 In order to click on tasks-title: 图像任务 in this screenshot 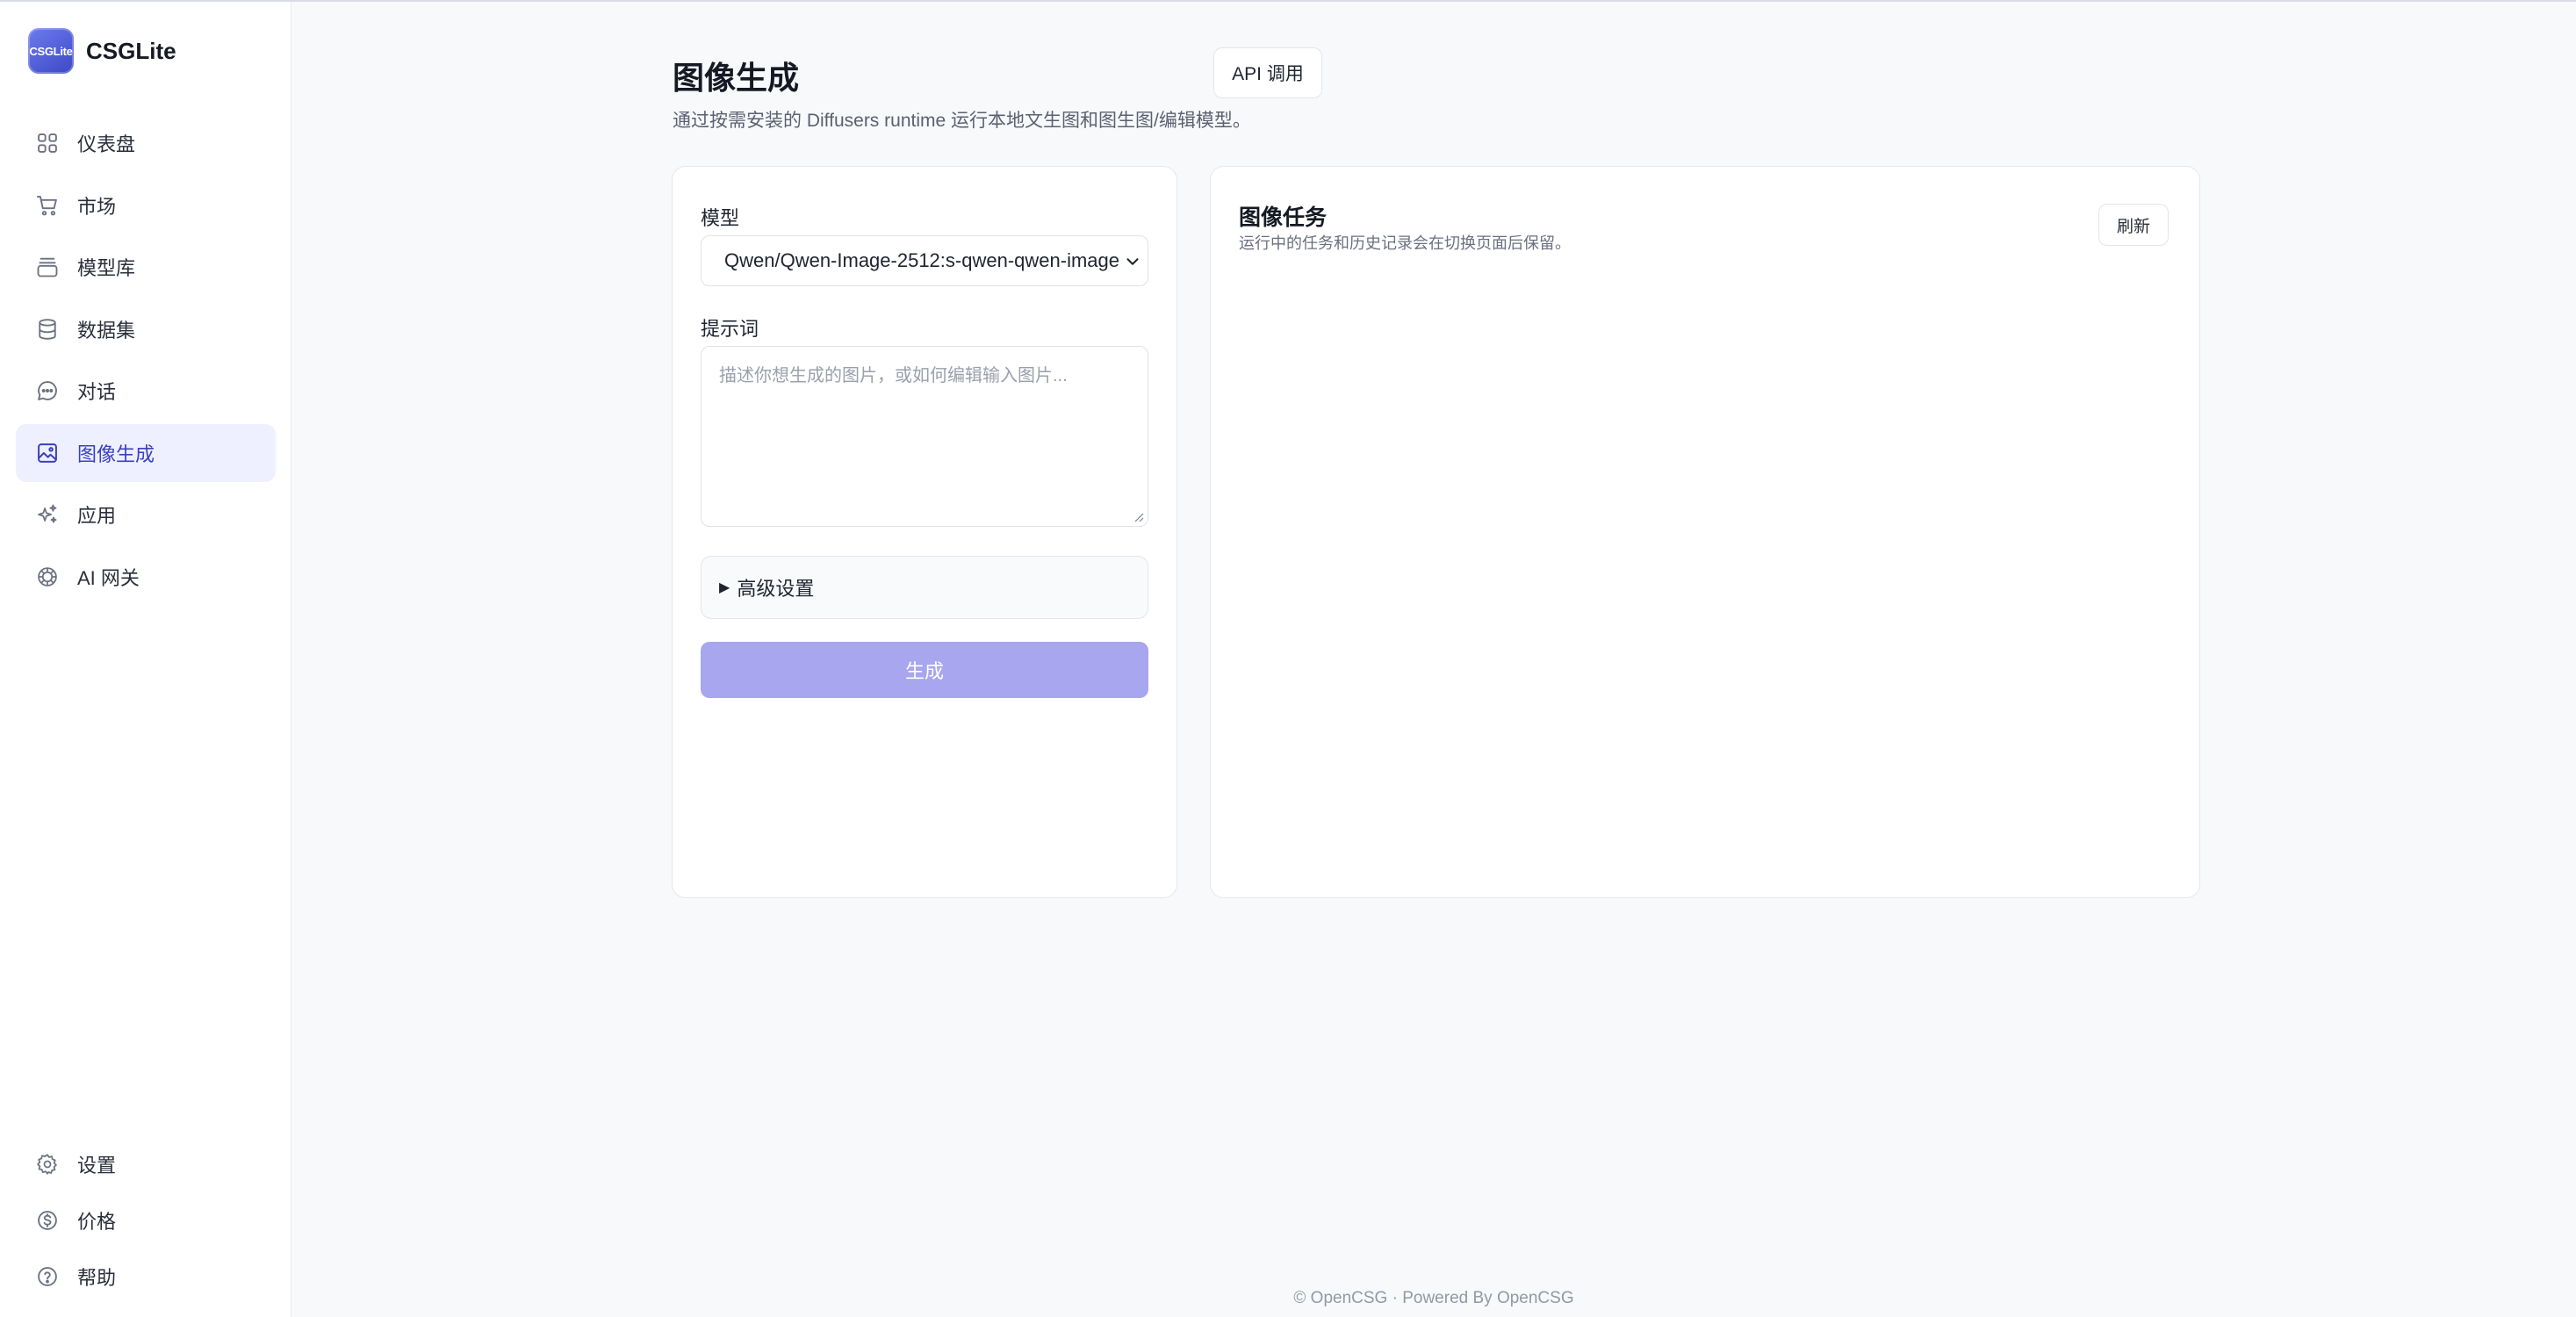, I will do `click(1283, 217)`.